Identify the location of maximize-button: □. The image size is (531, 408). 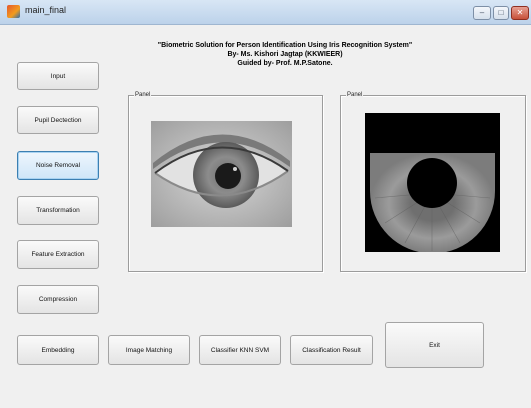
(501, 13).